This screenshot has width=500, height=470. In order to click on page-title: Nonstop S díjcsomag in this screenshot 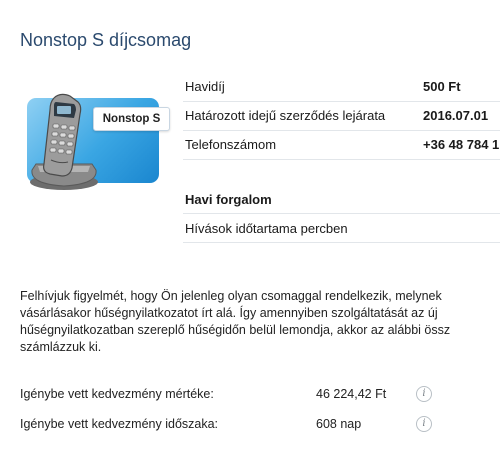, I will do `click(106, 40)`.